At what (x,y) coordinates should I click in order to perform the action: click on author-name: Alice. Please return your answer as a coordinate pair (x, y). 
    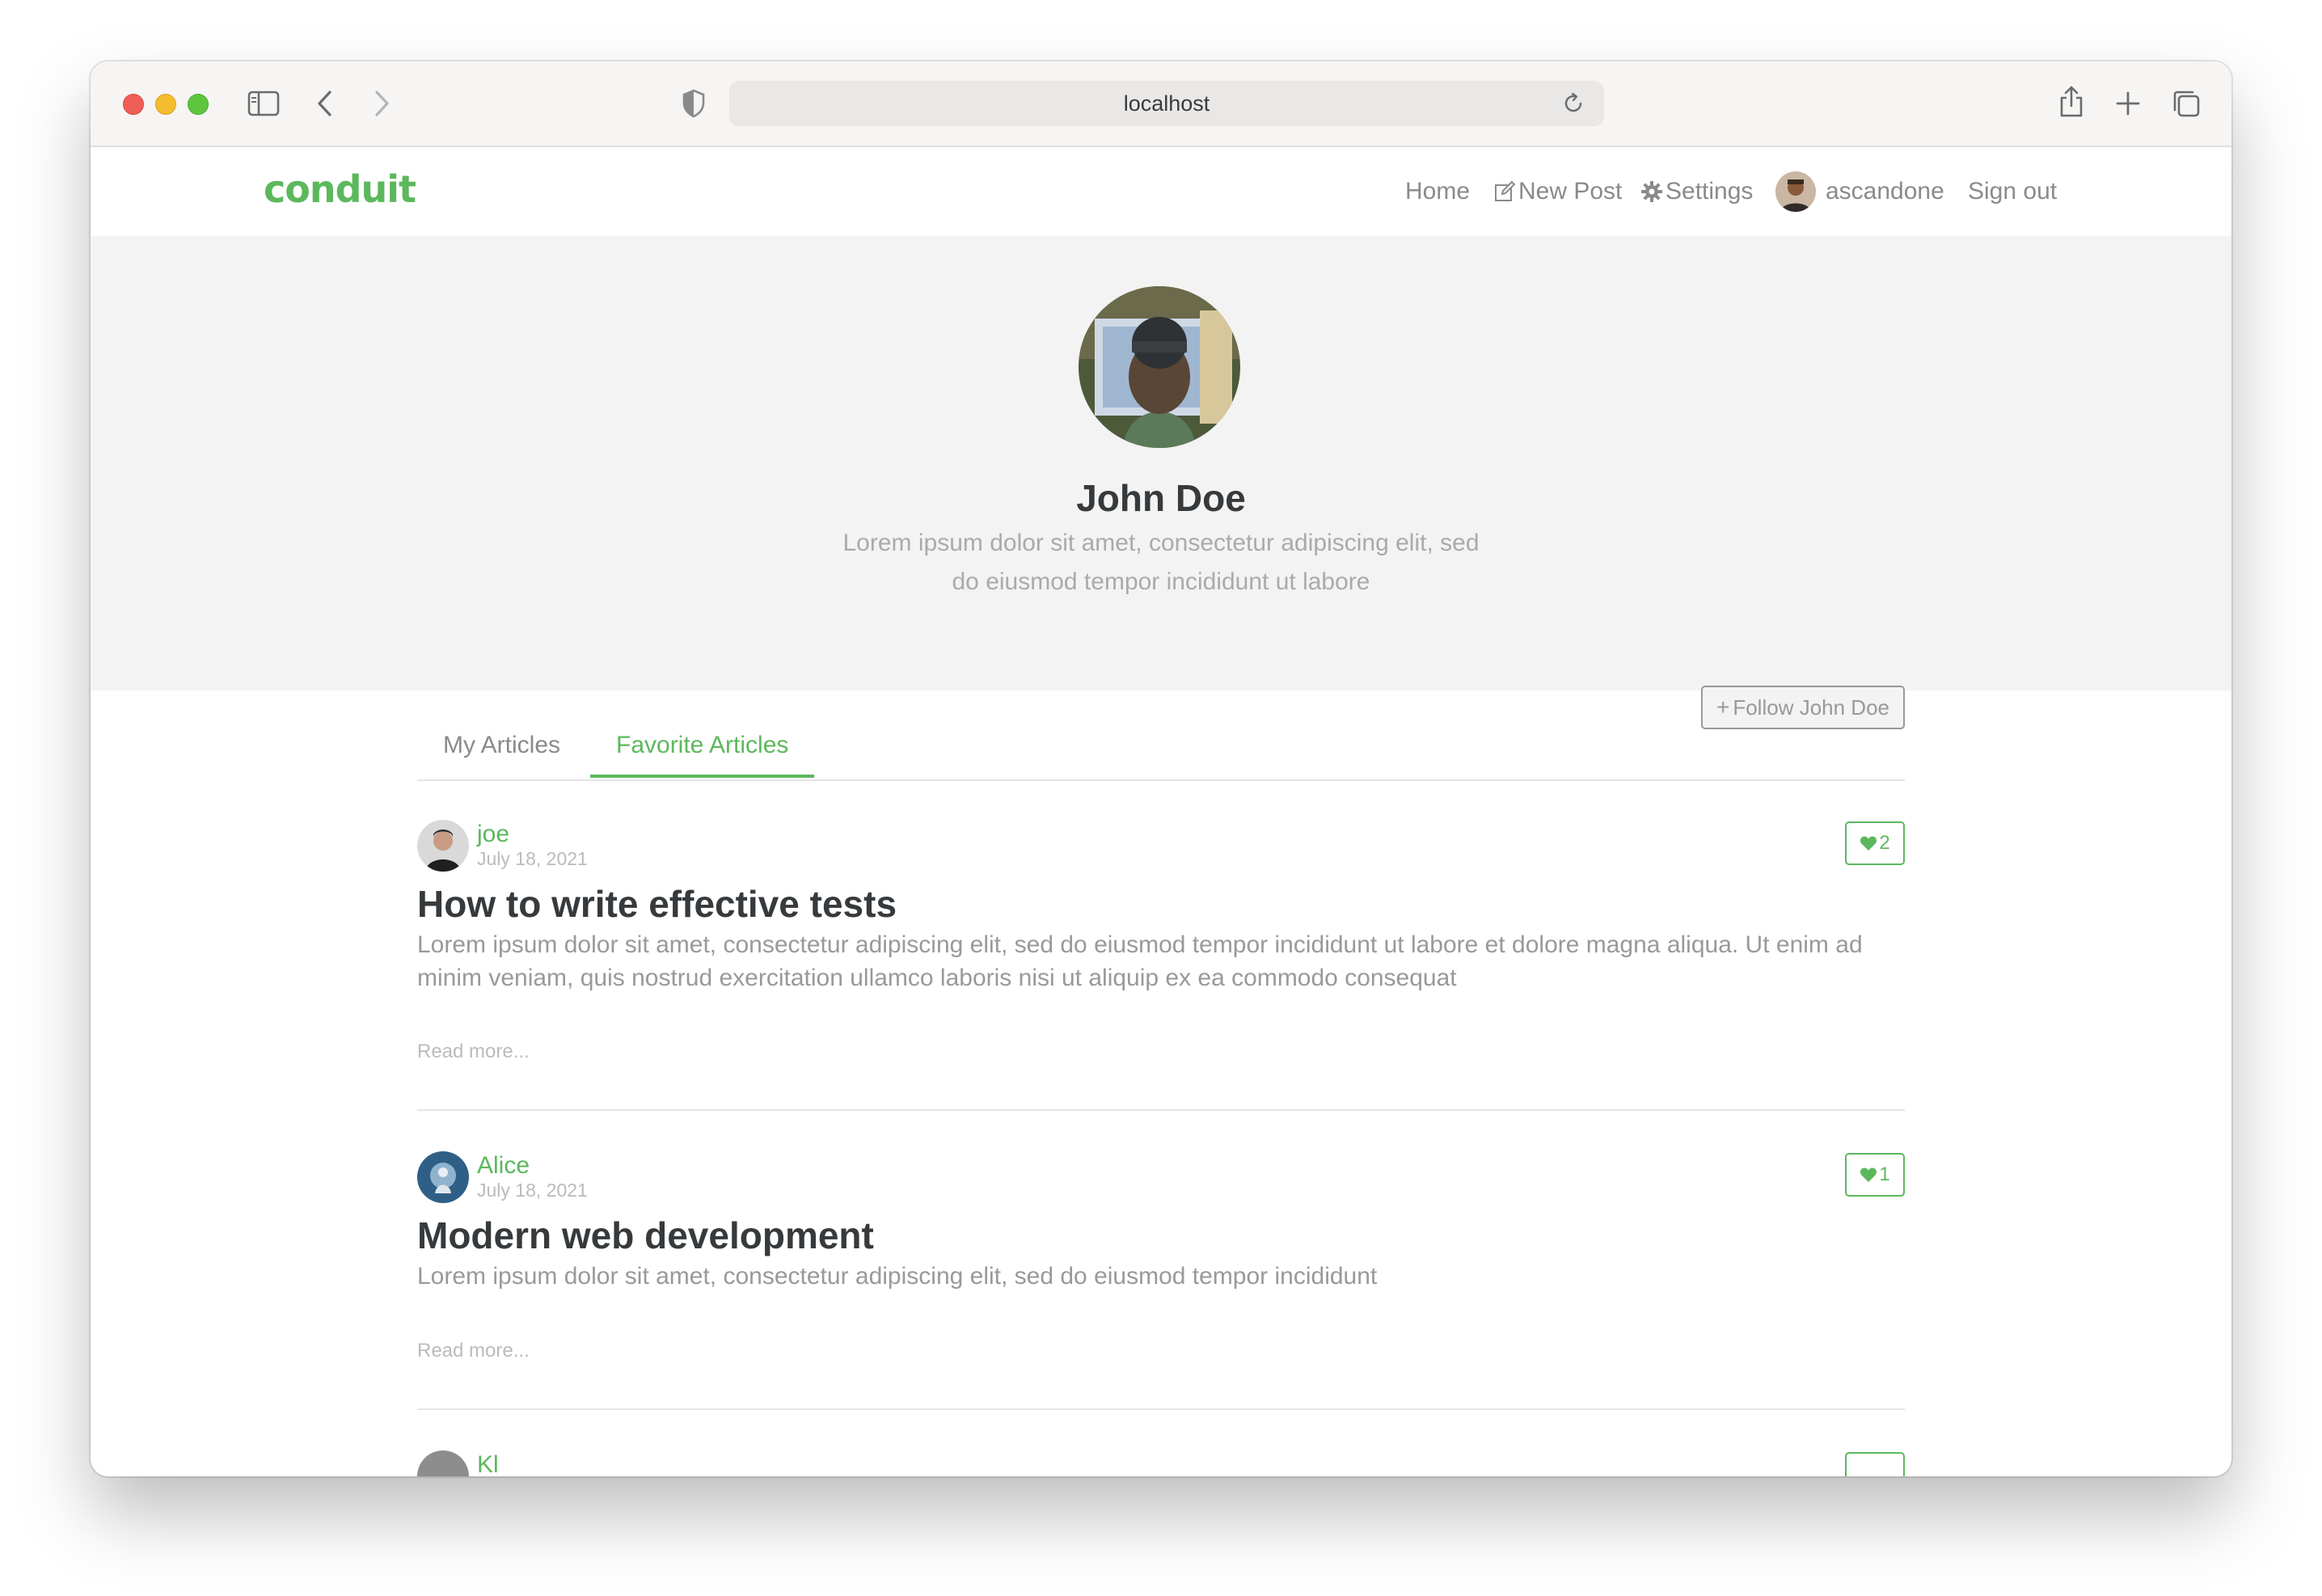
    Looking at the image, I should click on (503, 1165).